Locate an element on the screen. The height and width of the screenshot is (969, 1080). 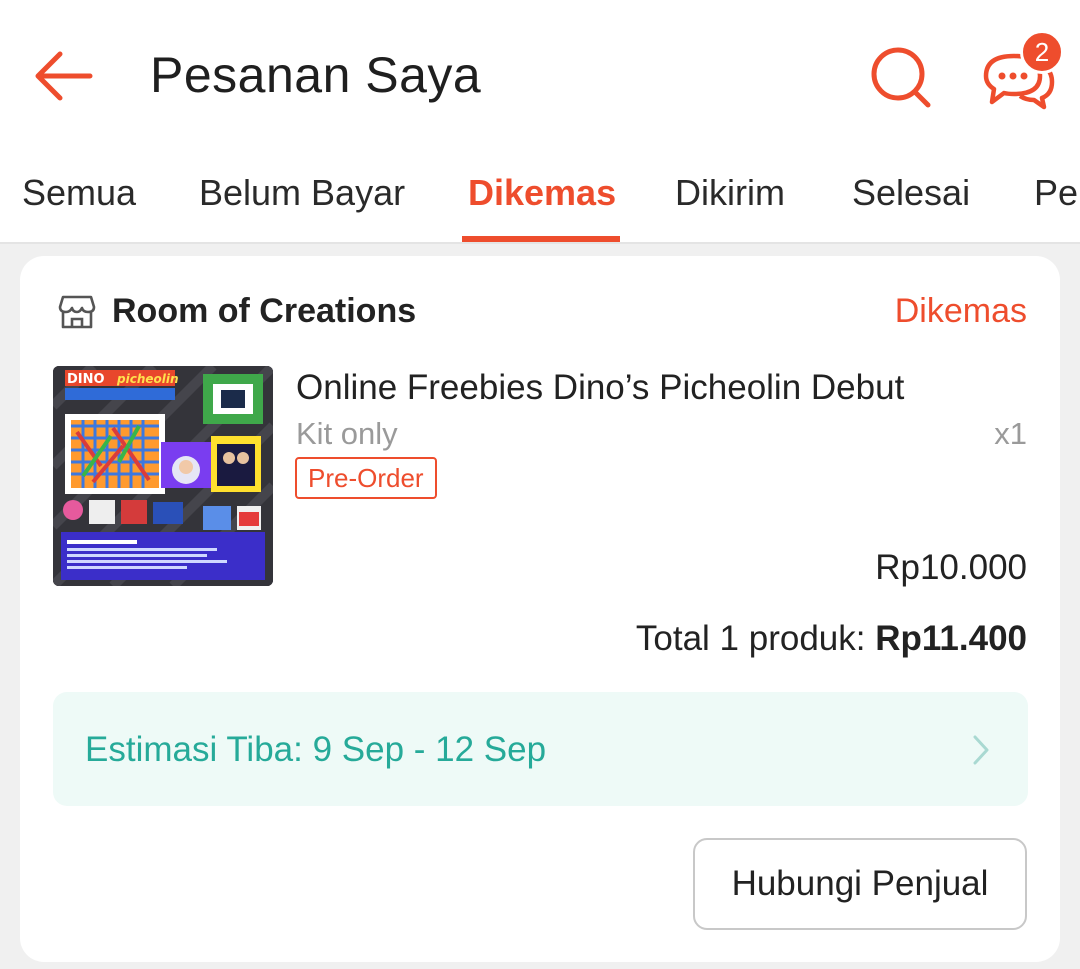
chevron-right-icon is located at coordinates (981, 750).